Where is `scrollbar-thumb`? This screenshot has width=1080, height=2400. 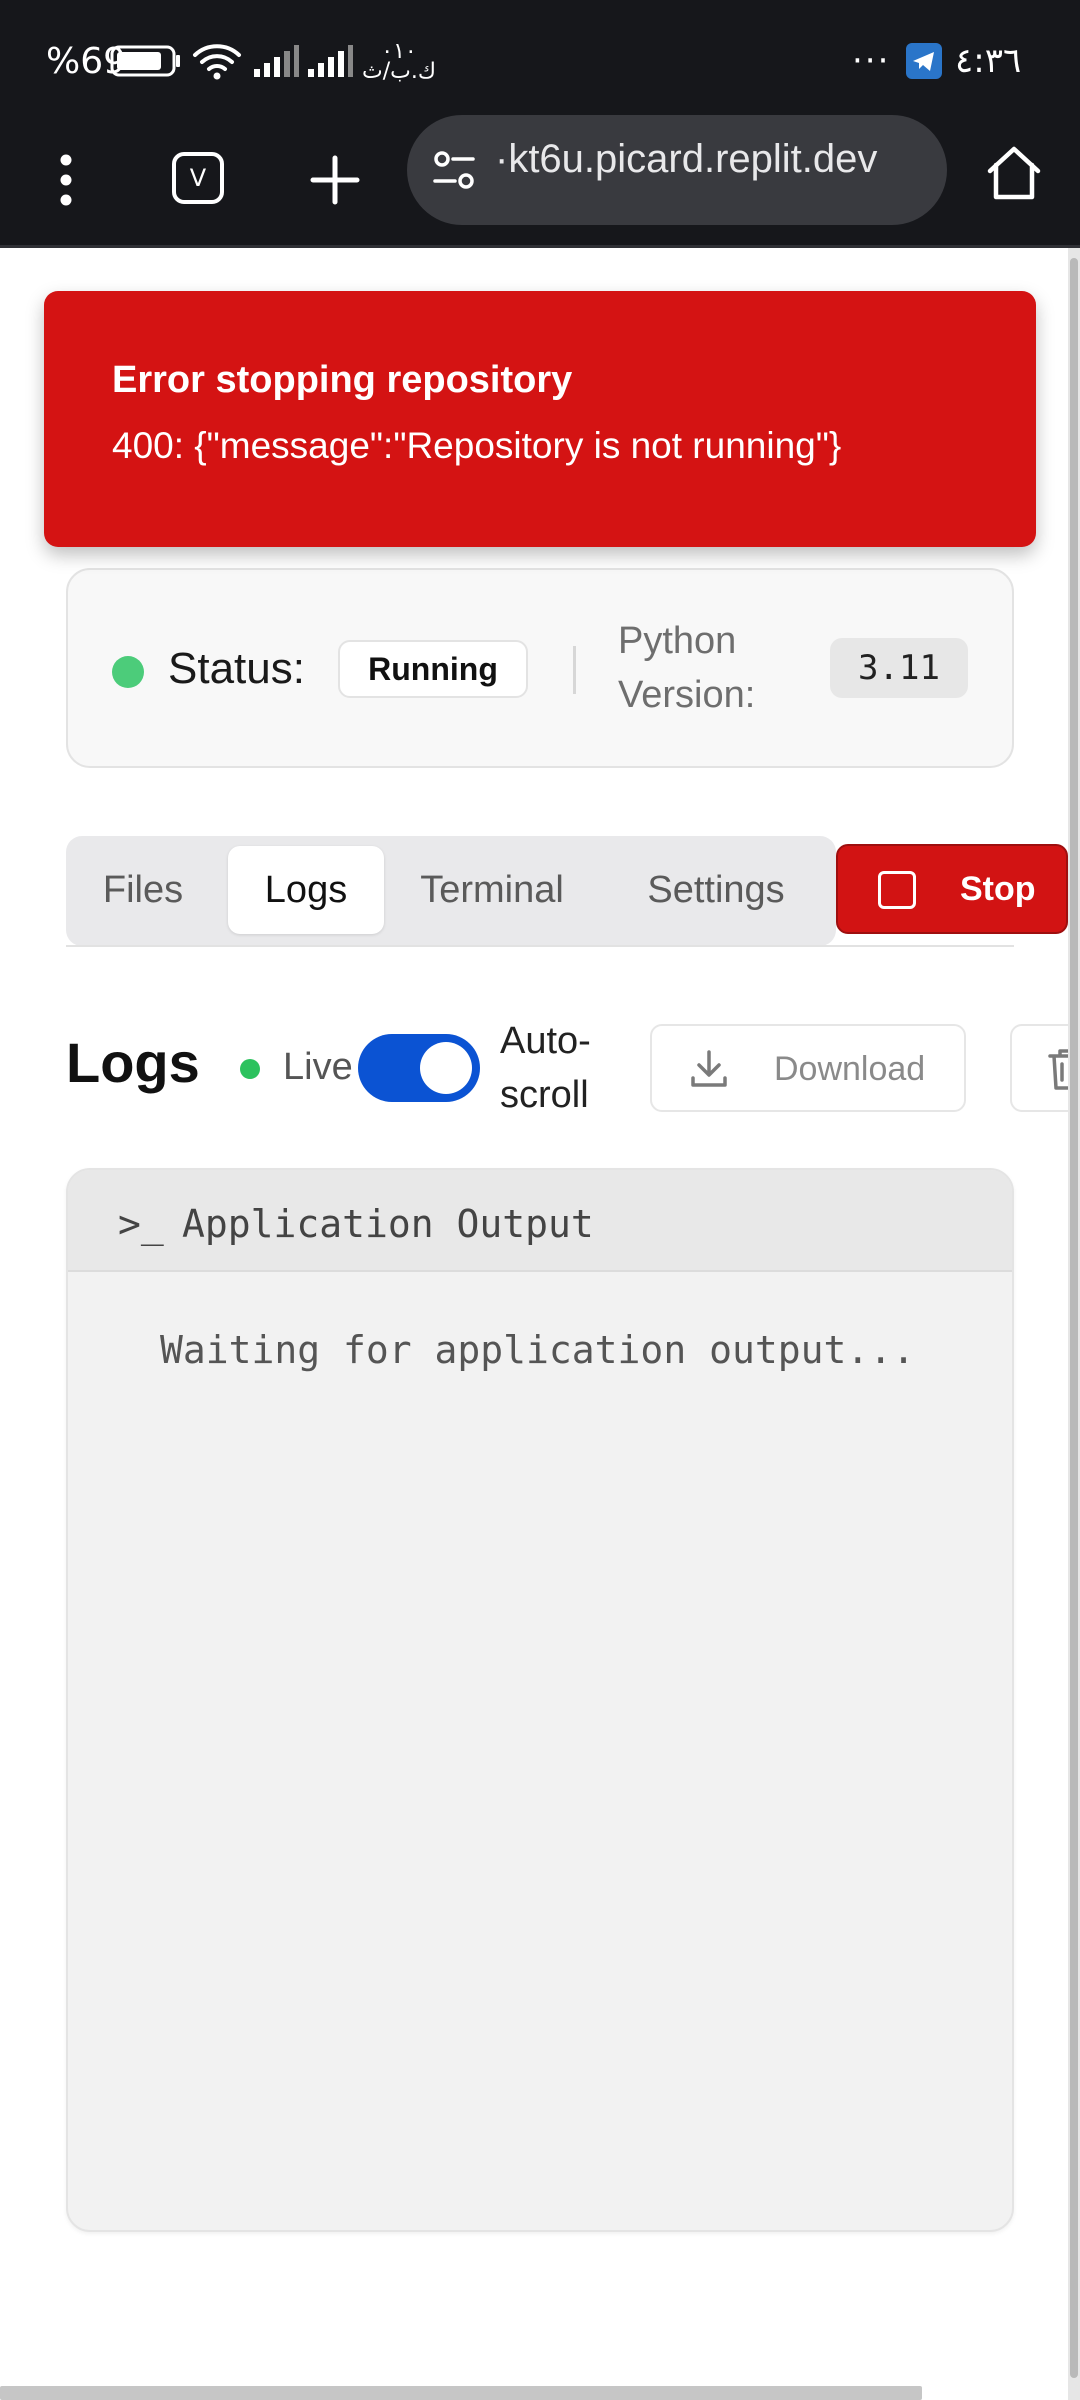
scrollbar-thumb is located at coordinates (1074, 1318).